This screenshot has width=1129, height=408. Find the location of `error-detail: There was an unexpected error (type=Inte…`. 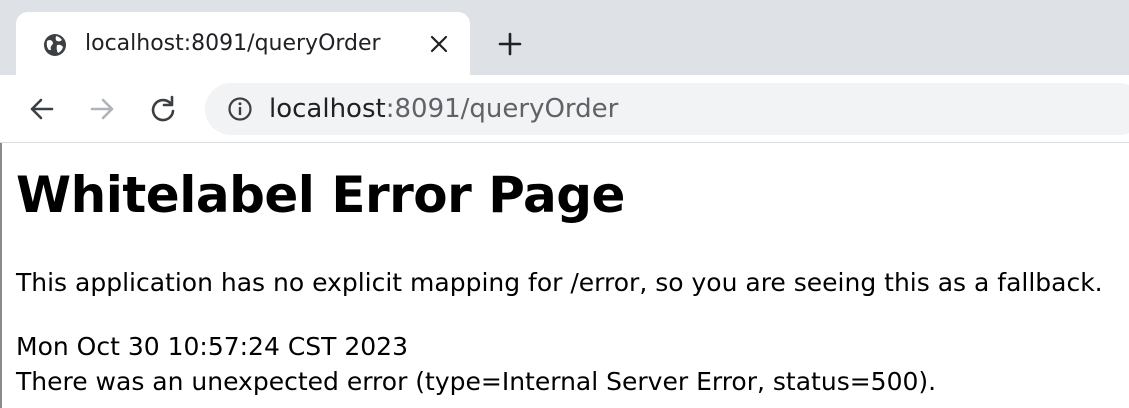

error-detail: There was an unexpected error (type=Inte… is located at coordinates (476, 381).